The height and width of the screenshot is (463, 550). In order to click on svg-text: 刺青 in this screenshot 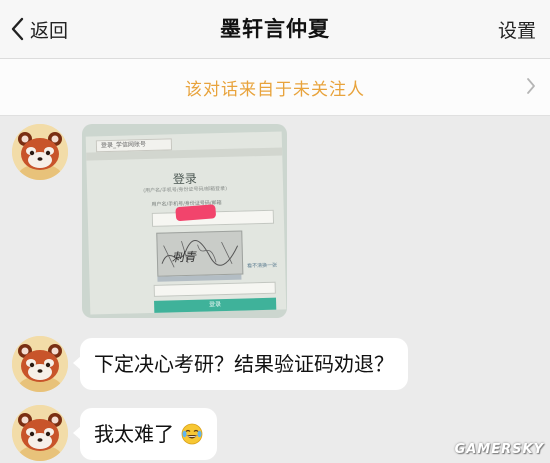, I will do `click(184, 257)`.